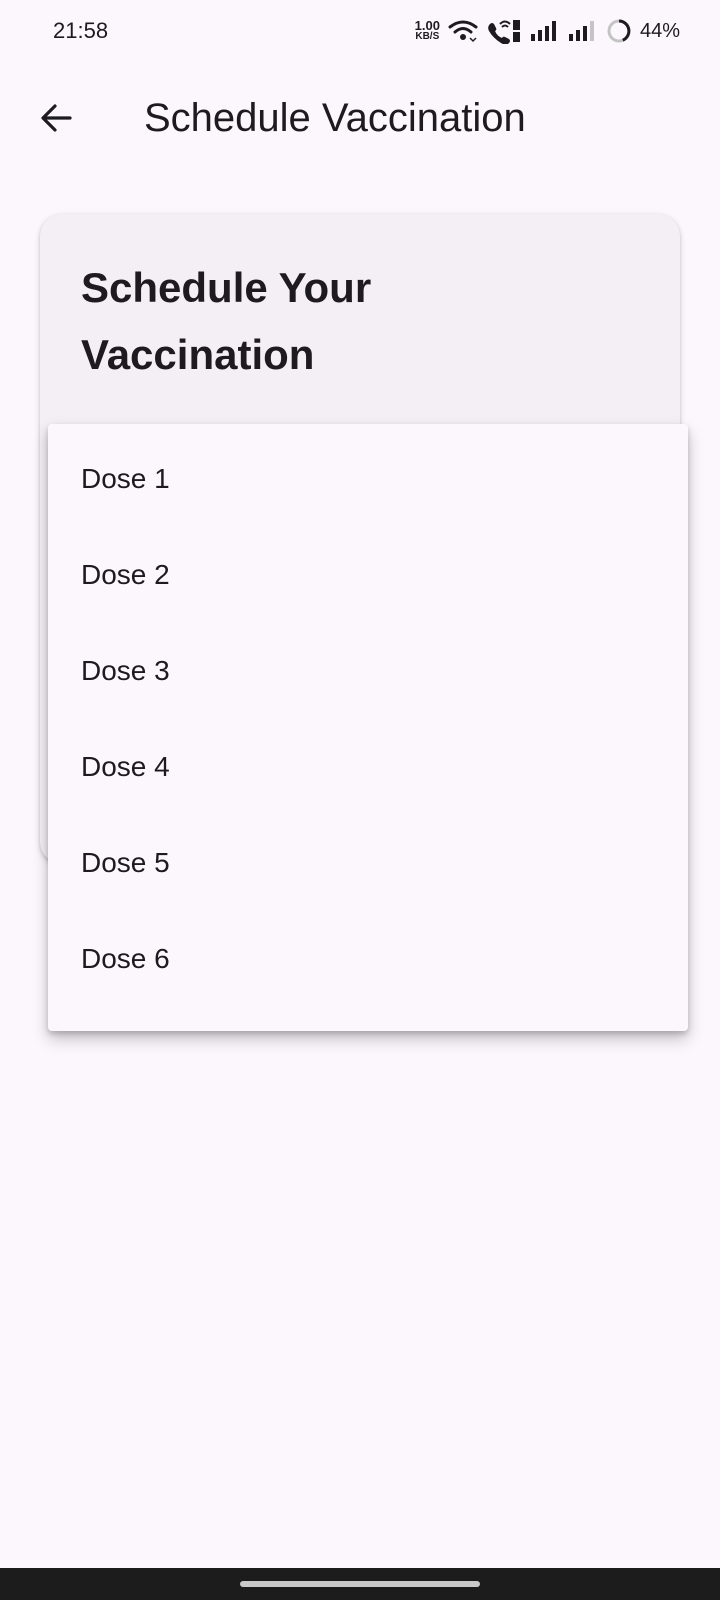 The image size is (720, 1600). Describe the element at coordinates (81, 30) in the screenshot. I see `status-time: 21:58` at that location.